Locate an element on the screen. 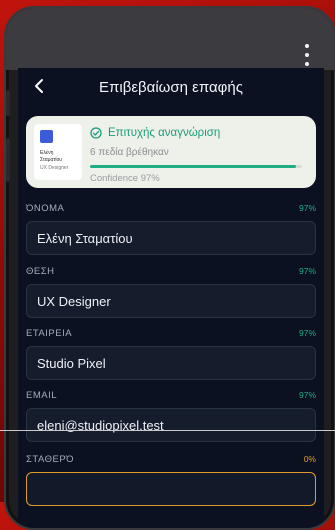 This screenshot has height=530, width=335. divider-line is located at coordinates (167, 430).